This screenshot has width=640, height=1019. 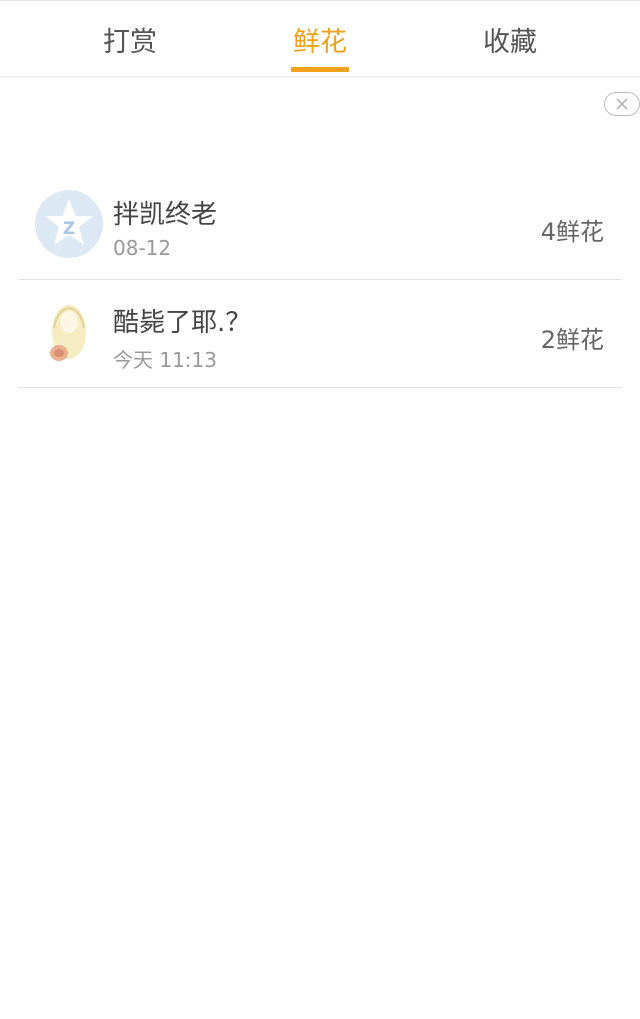 I want to click on list-item: Z 拌凯终老 08-12 4鲜花, so click(x=320, y=226).